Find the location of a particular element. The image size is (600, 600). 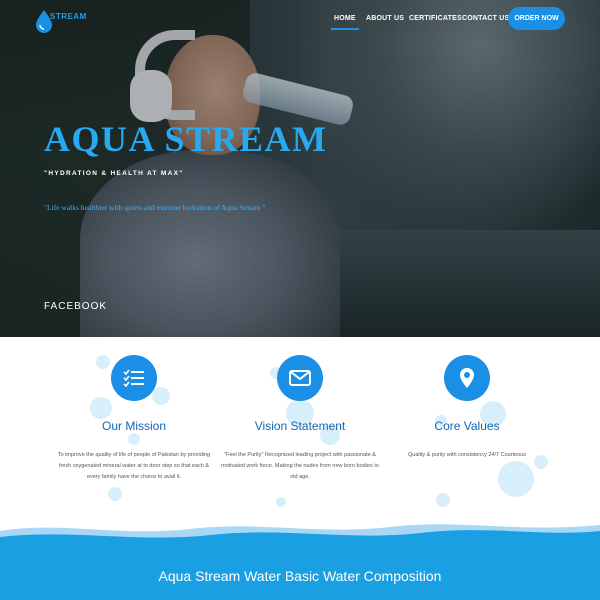

map-marker-icon is located at coordinates (467, 378).